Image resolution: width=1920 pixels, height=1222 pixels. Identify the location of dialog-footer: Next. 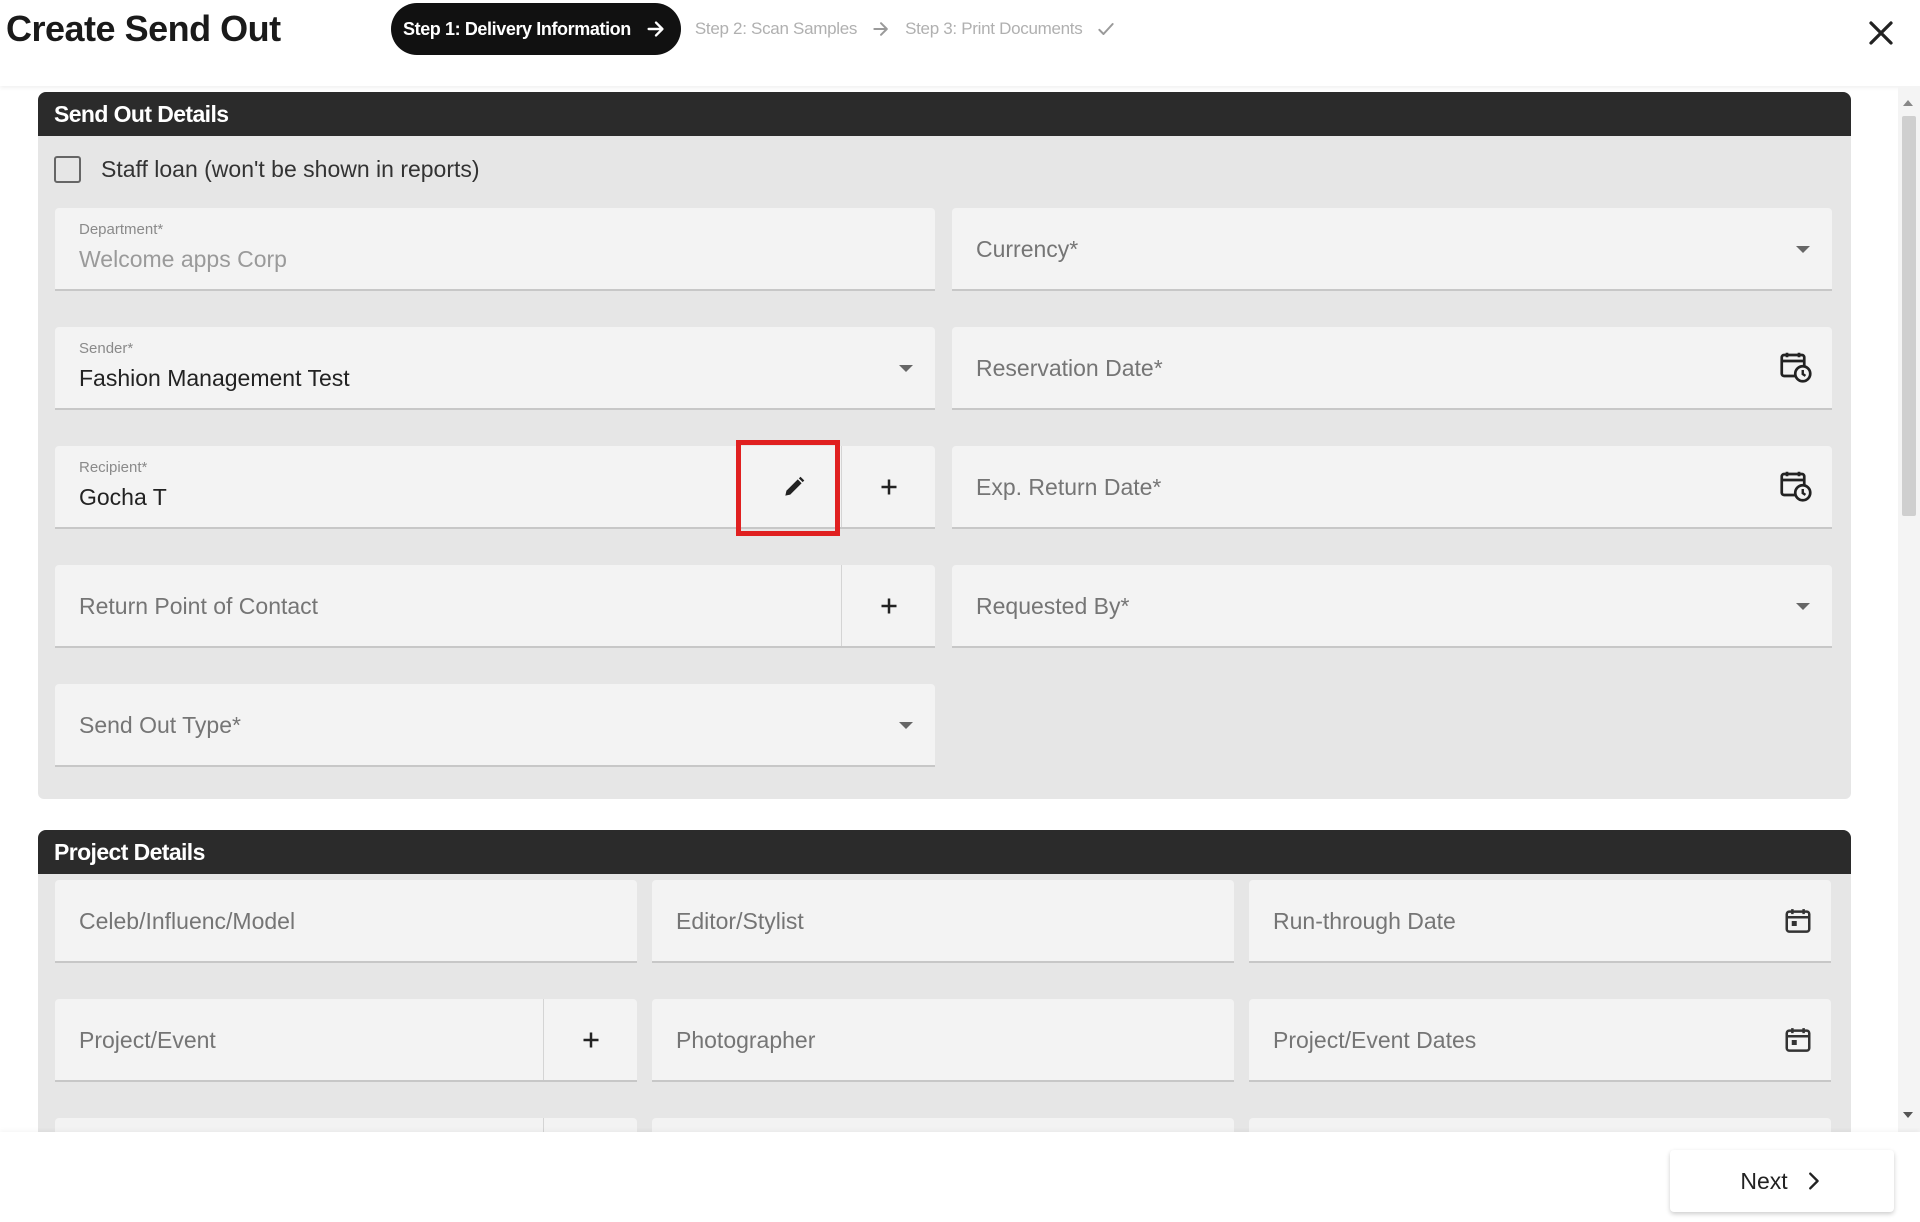
(960, 1177).